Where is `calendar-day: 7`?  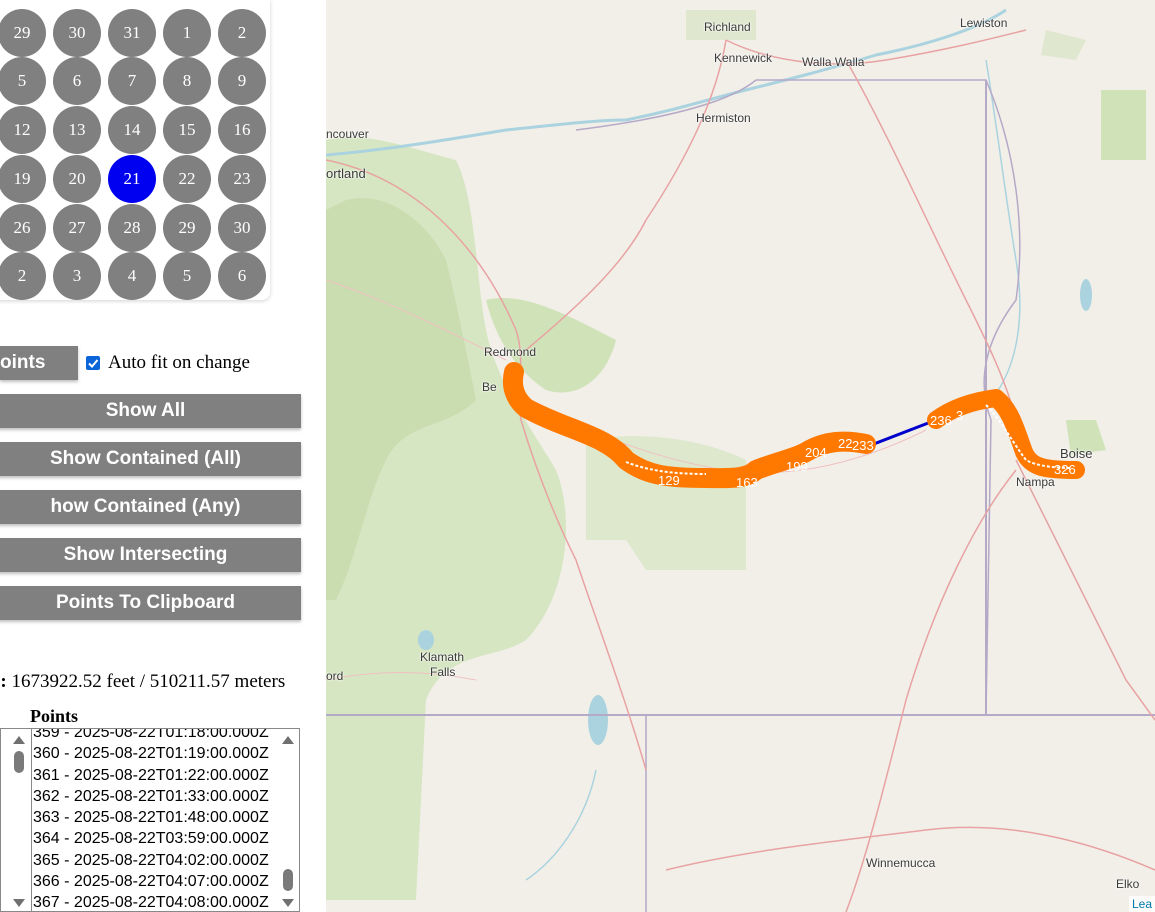
calendar-day: 7 is located at coordinates (132, 81).